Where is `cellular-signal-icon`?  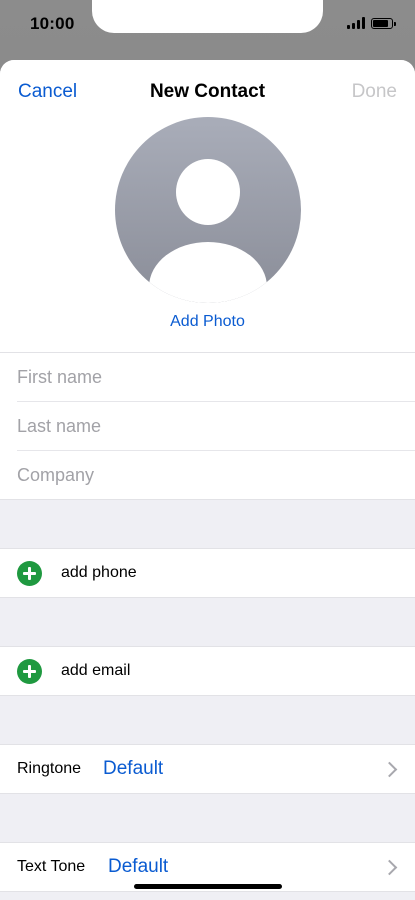
cellular-signal-icon is located at coordinates (356, 23).